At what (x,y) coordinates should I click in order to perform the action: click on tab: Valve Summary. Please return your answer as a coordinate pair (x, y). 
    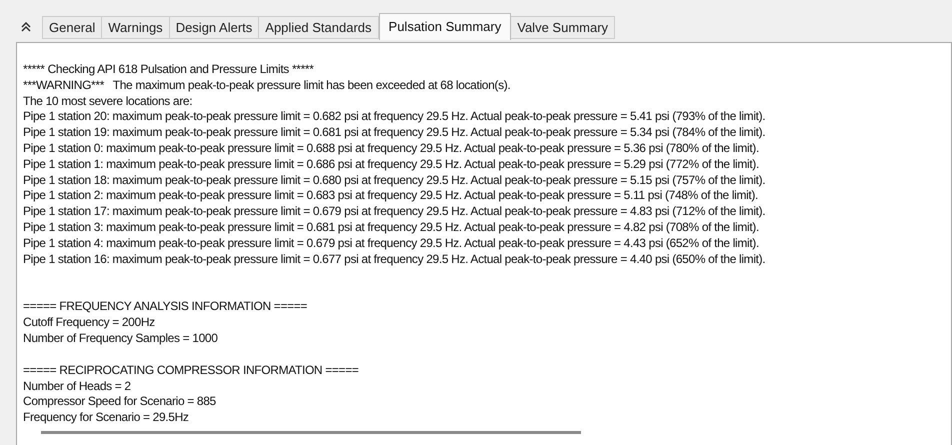
    Looking at the image, I should click on (563, 27).